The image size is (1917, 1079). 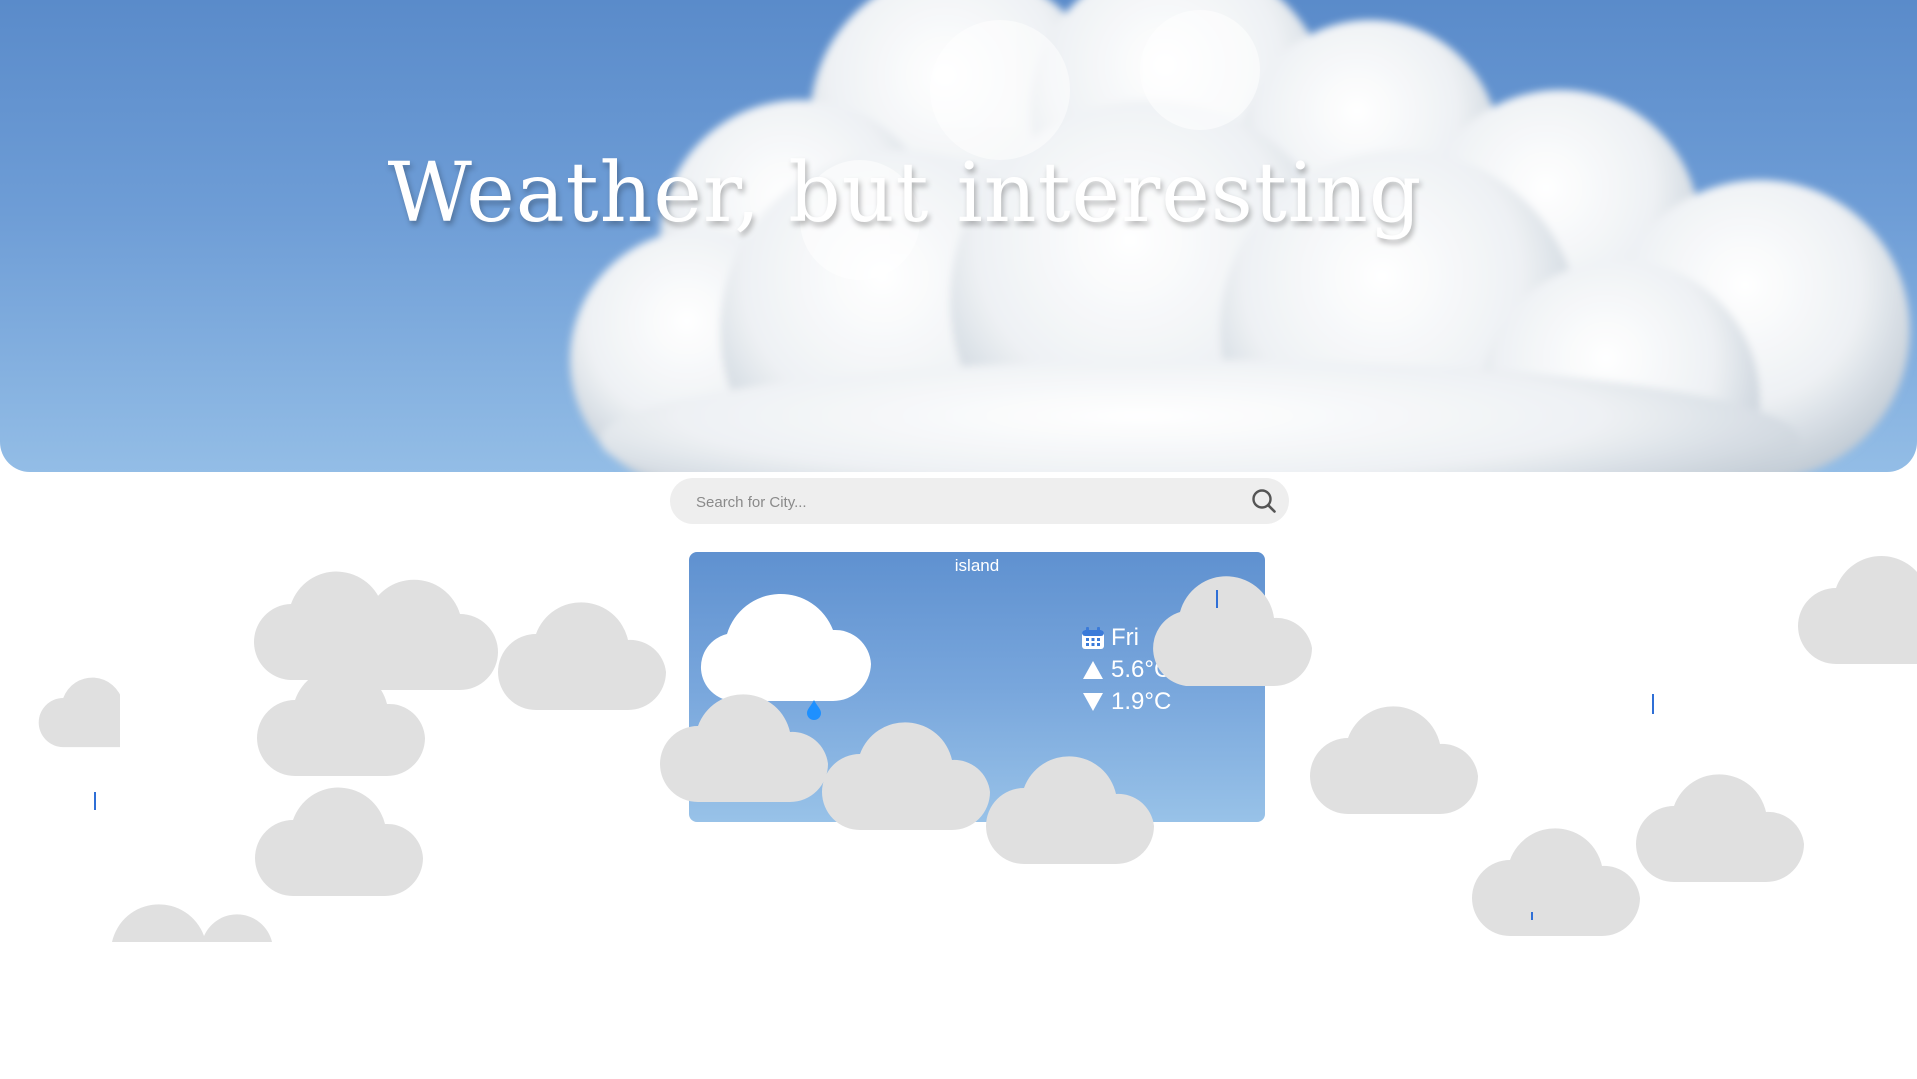 What do you see at coordinates (792, 643) in the screenshot?
I see `cloud-icon` at bounding box center [792, 643].